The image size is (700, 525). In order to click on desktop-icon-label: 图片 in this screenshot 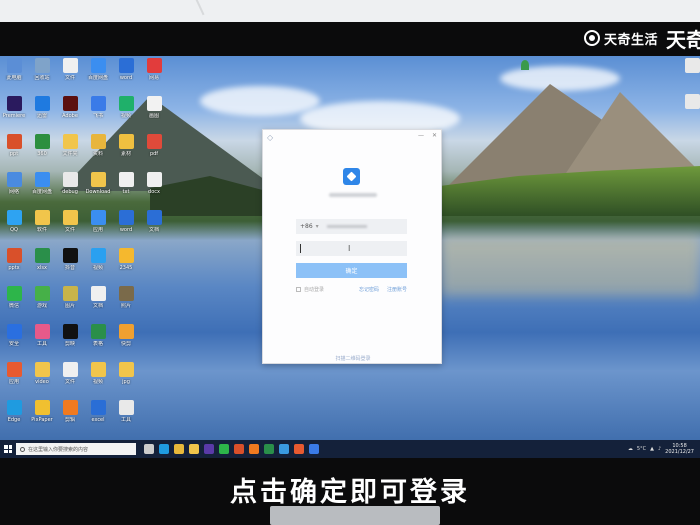, I will do `click(69, 306)`.